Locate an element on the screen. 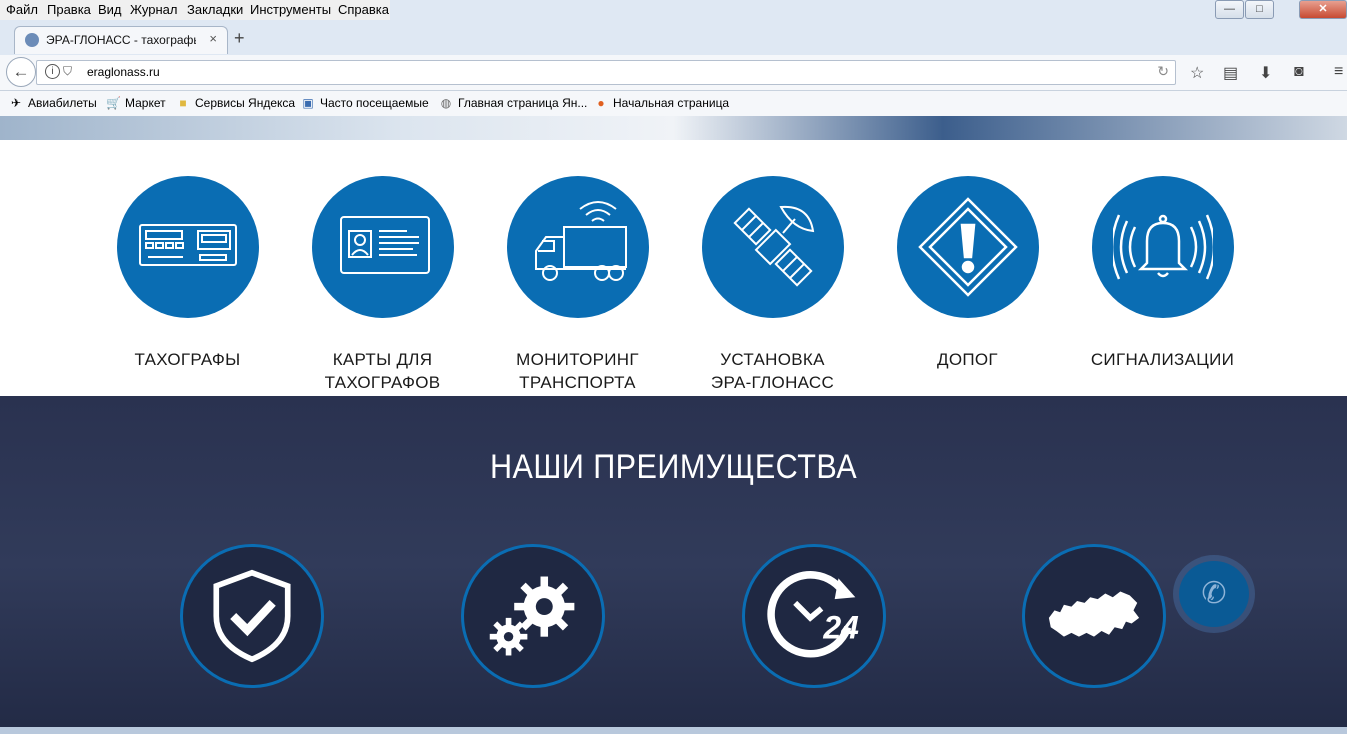  service-era-glonass-install: УСТАНОВКА ЭРА-ГЛОНАСС is located at coordinates (772, 285).